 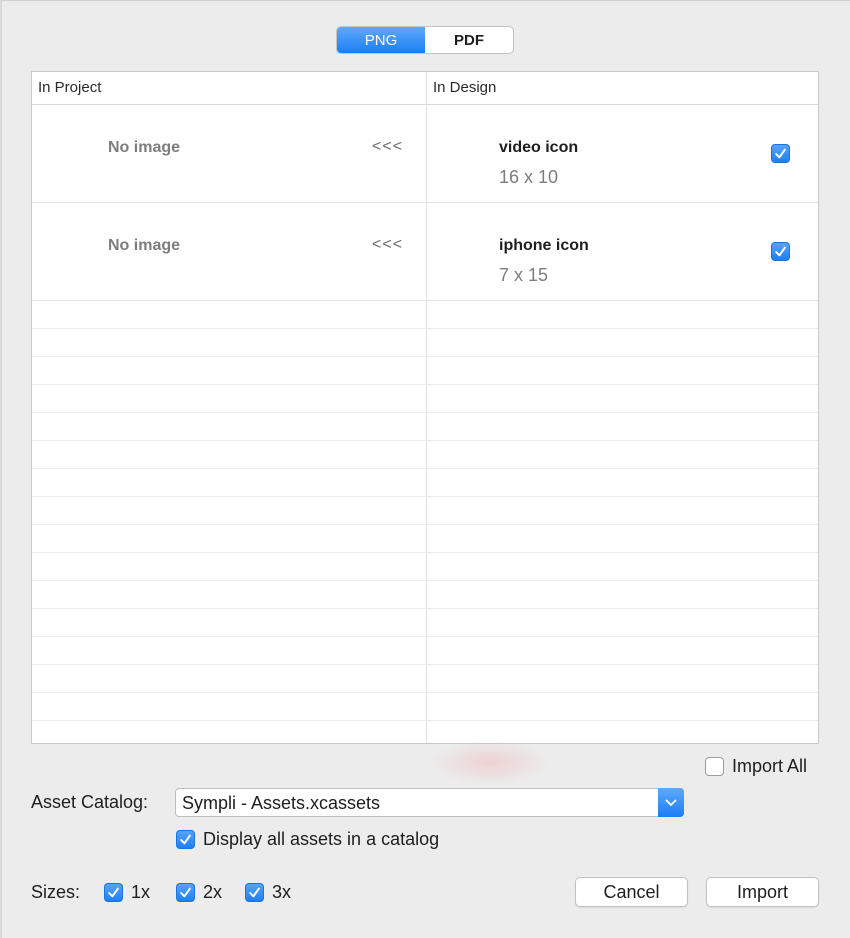 I want to click on display-all-label: Display all assets in a catalog, so click(x=321, y=839).